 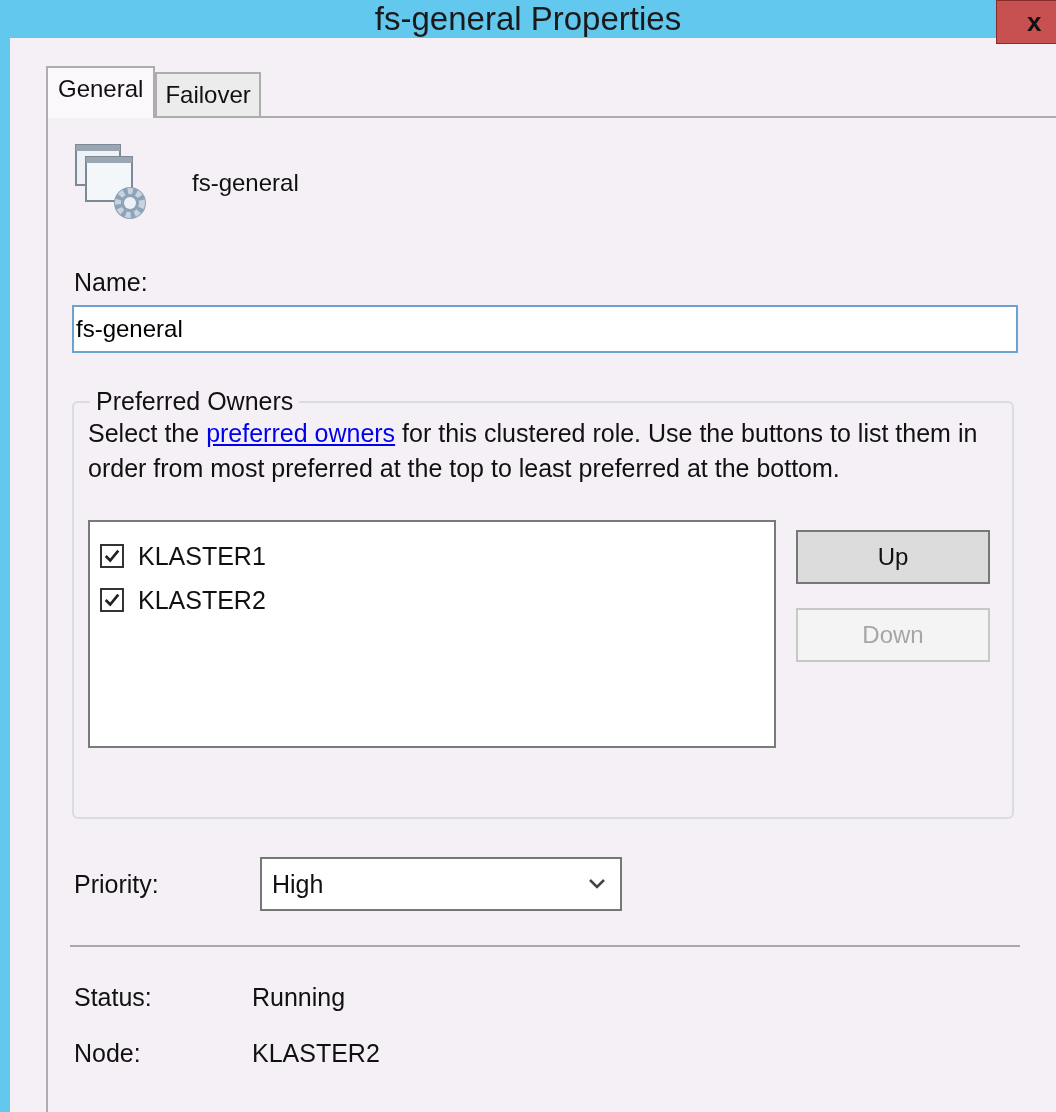 I want to click on preferred-owners-link: preferred owners, so click(x=301, y=433).